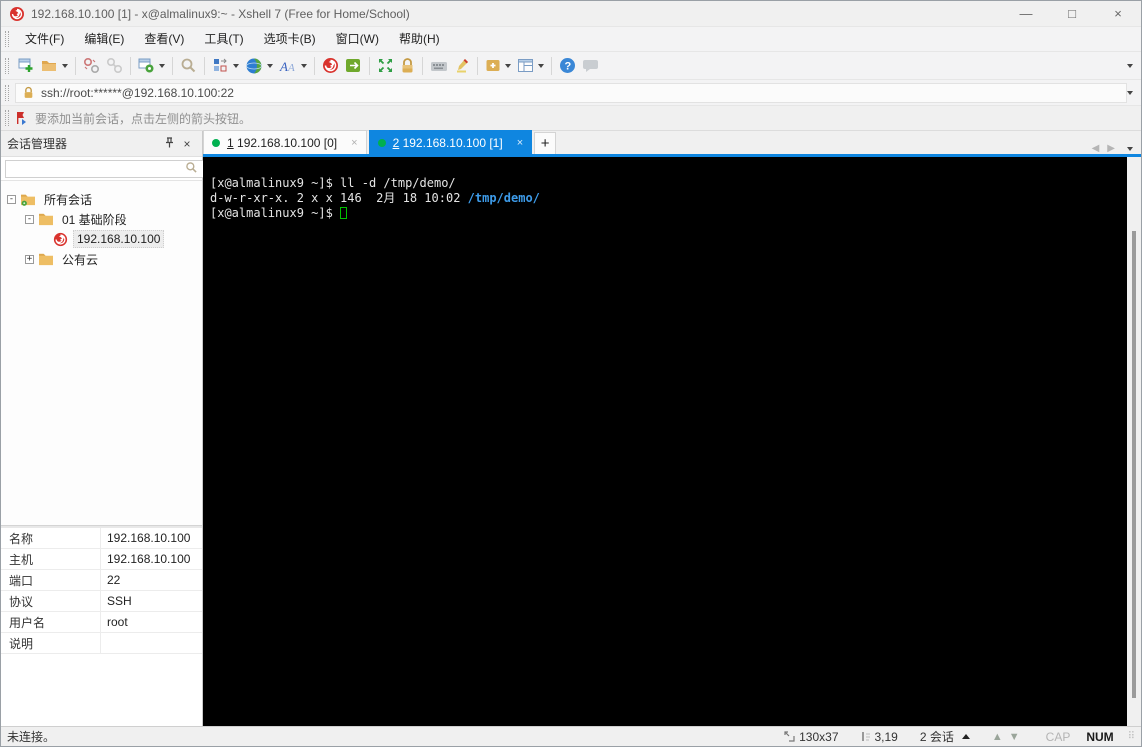 This screenshot has height=747, width=1142. I want to click on address-field: ssh://root:******@192.168.10.100:22, so click(571, 92).